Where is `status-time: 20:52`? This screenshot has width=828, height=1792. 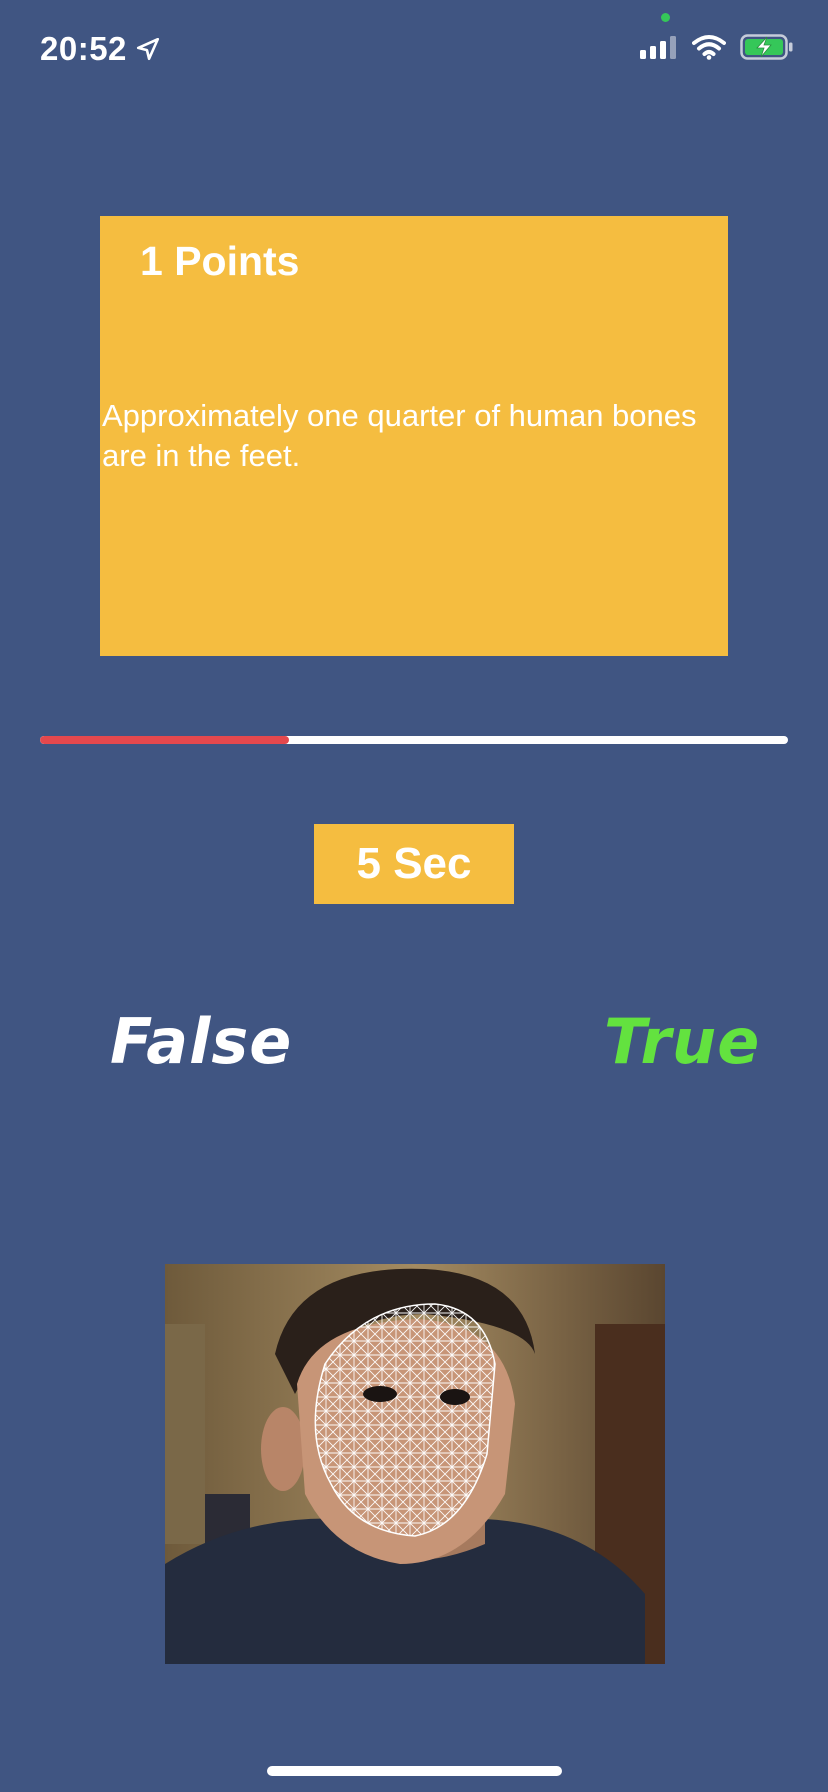
status-time: 20:52 is located at coordinates (100, 49).